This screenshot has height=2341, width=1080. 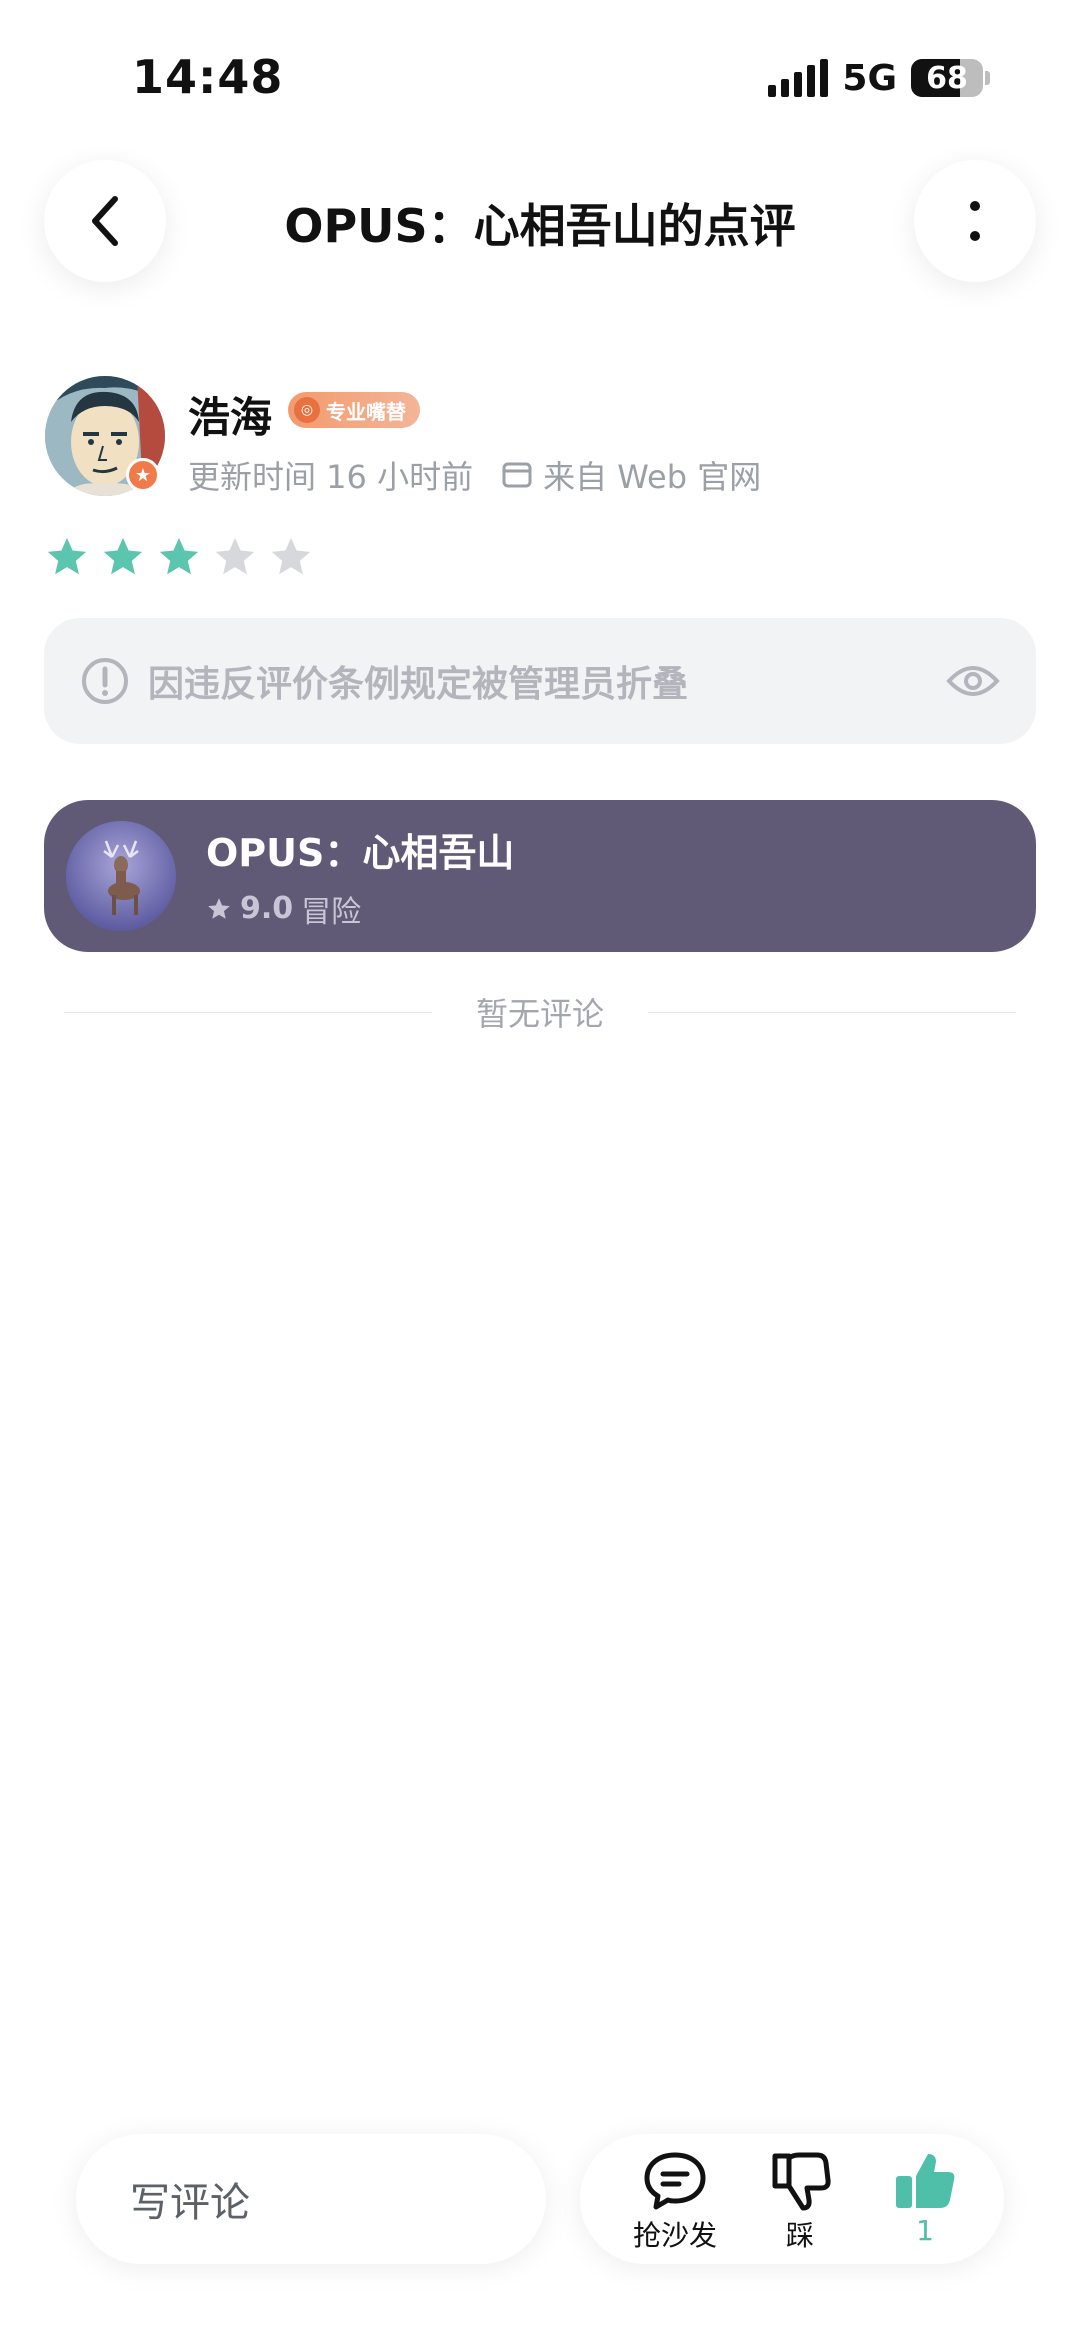 What do you see at coordinates (366, 411) in the screenshot?
I see `pro-badge-label: 专业嘴替` at bounding box center [366, 411].